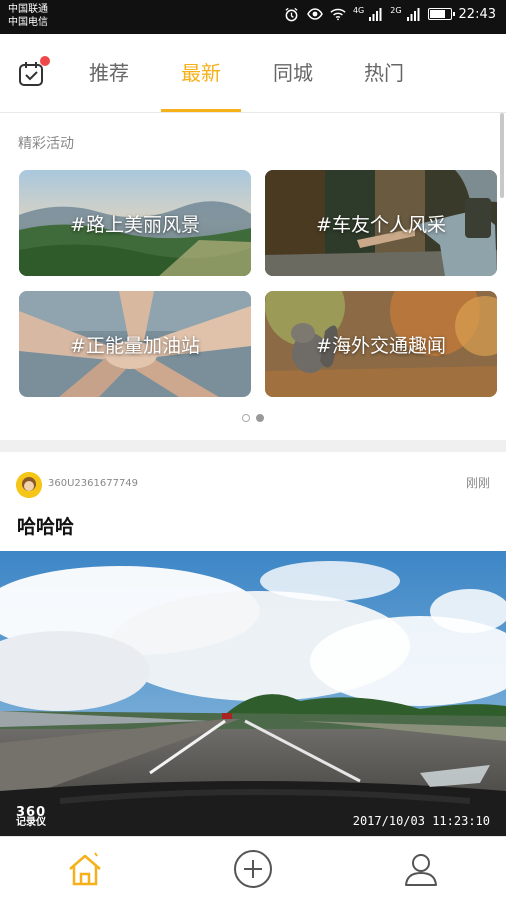 The width and height of the screenshot is (506, 901). Describe the element at coordinates (292, 14) in the screenshot. I see `alarm-icon` at that location.